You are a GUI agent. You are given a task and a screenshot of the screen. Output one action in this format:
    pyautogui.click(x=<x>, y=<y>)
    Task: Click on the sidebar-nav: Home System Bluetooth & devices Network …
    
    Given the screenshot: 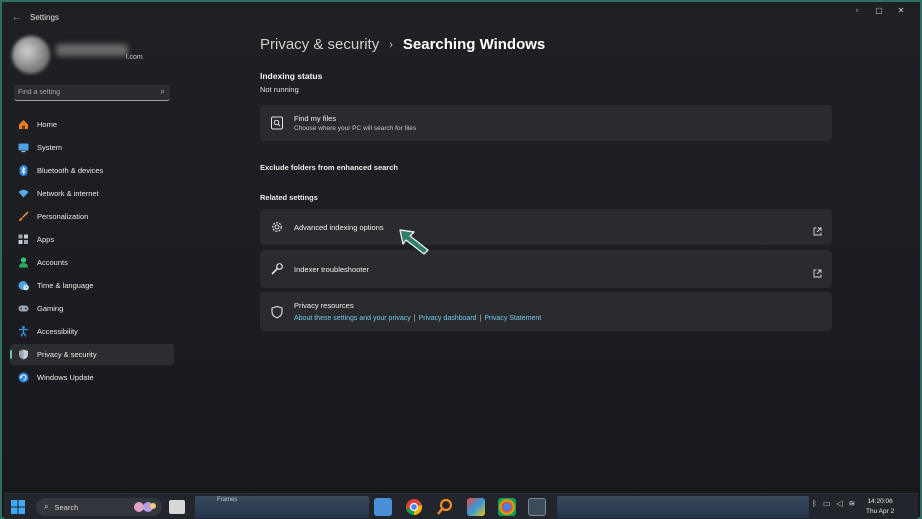 What is the action you would take?
    pyautogui.click(x=92, y=252)
    